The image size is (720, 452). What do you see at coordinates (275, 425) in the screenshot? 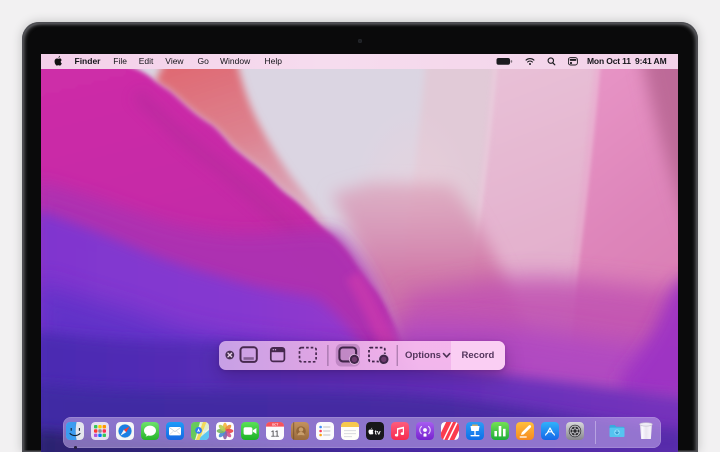
I see `svg-text: OCT` at bounding box center [275, 425].